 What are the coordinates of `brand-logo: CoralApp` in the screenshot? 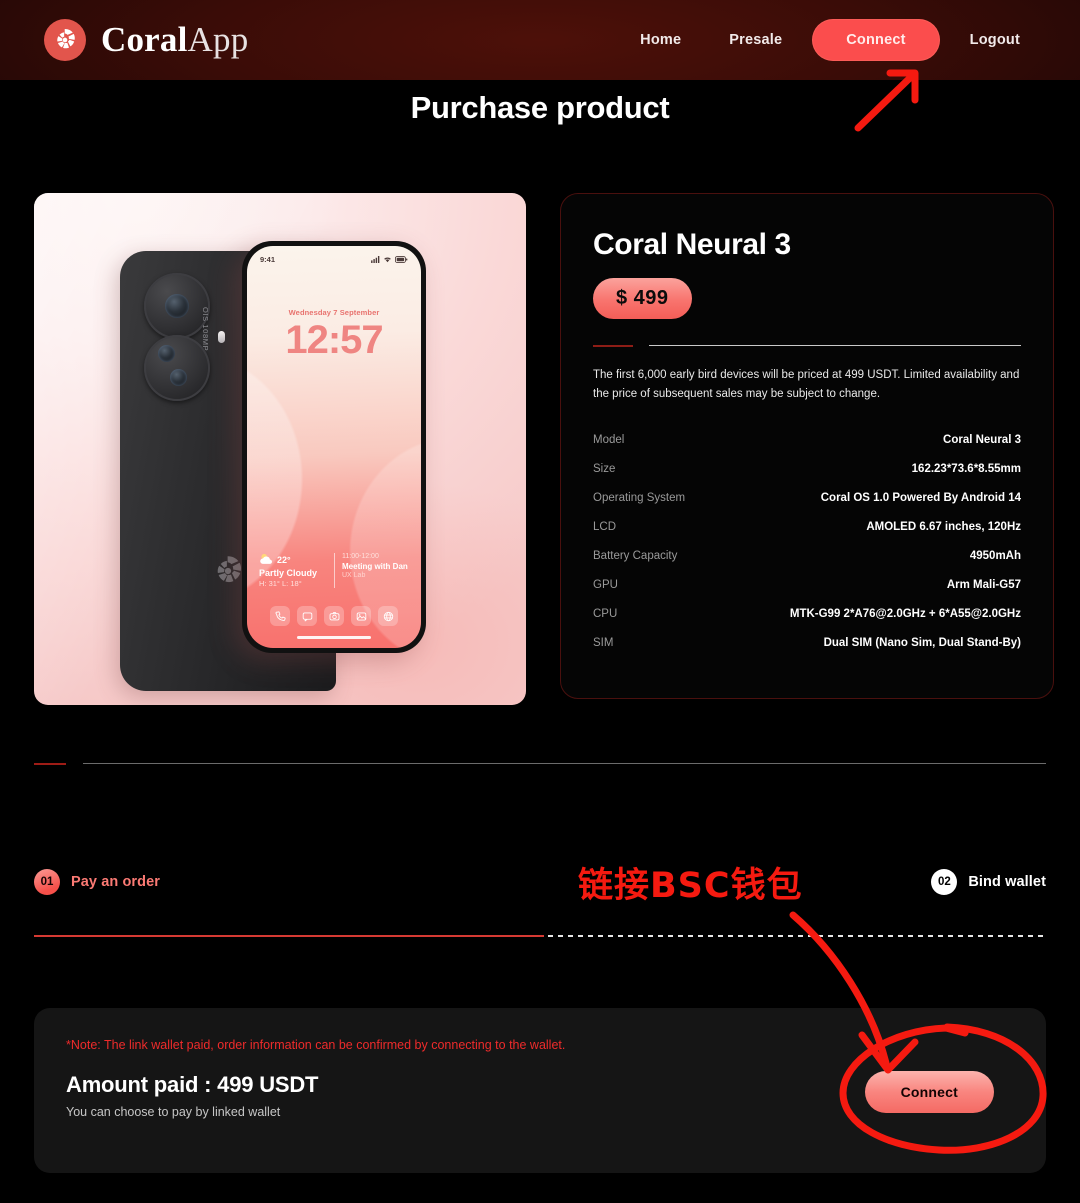 It's located at (146, 40).